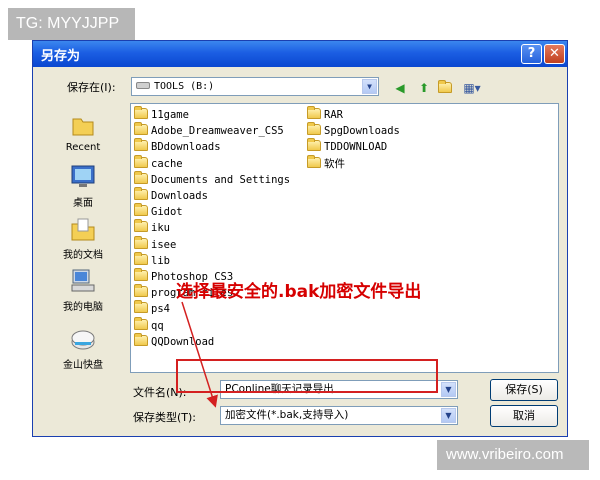 This screenshot has width=600, height=480. Describe the element at coordinates (217, 131) in the screenshot. I see `folder-name: Adobe_Dreamweaver_CS5` at that location.